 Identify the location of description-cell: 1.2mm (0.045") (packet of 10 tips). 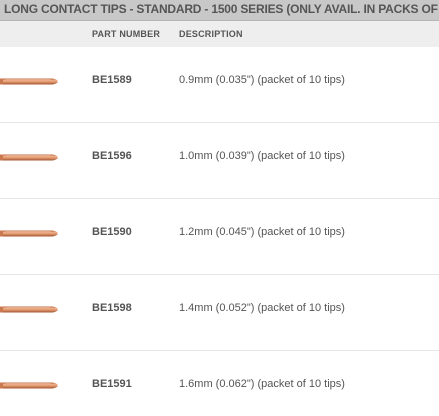
(262, 232).